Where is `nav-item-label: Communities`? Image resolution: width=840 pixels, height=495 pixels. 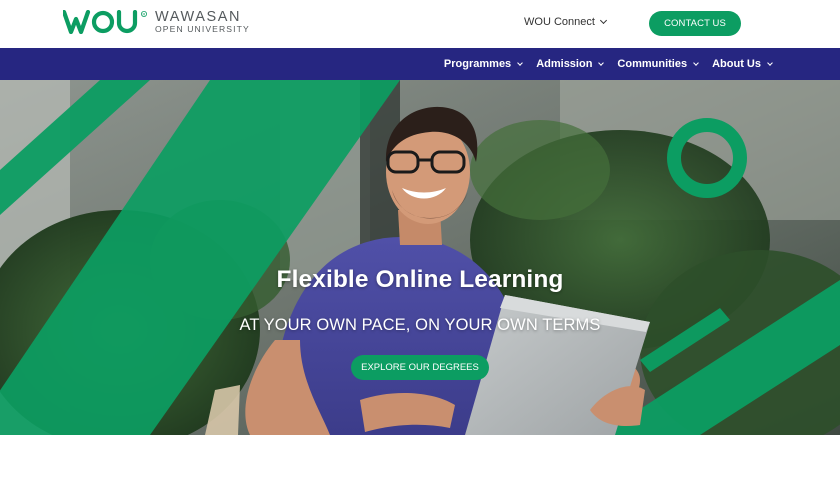
nav-item-label: Communities is located at coordinates (652, 64).